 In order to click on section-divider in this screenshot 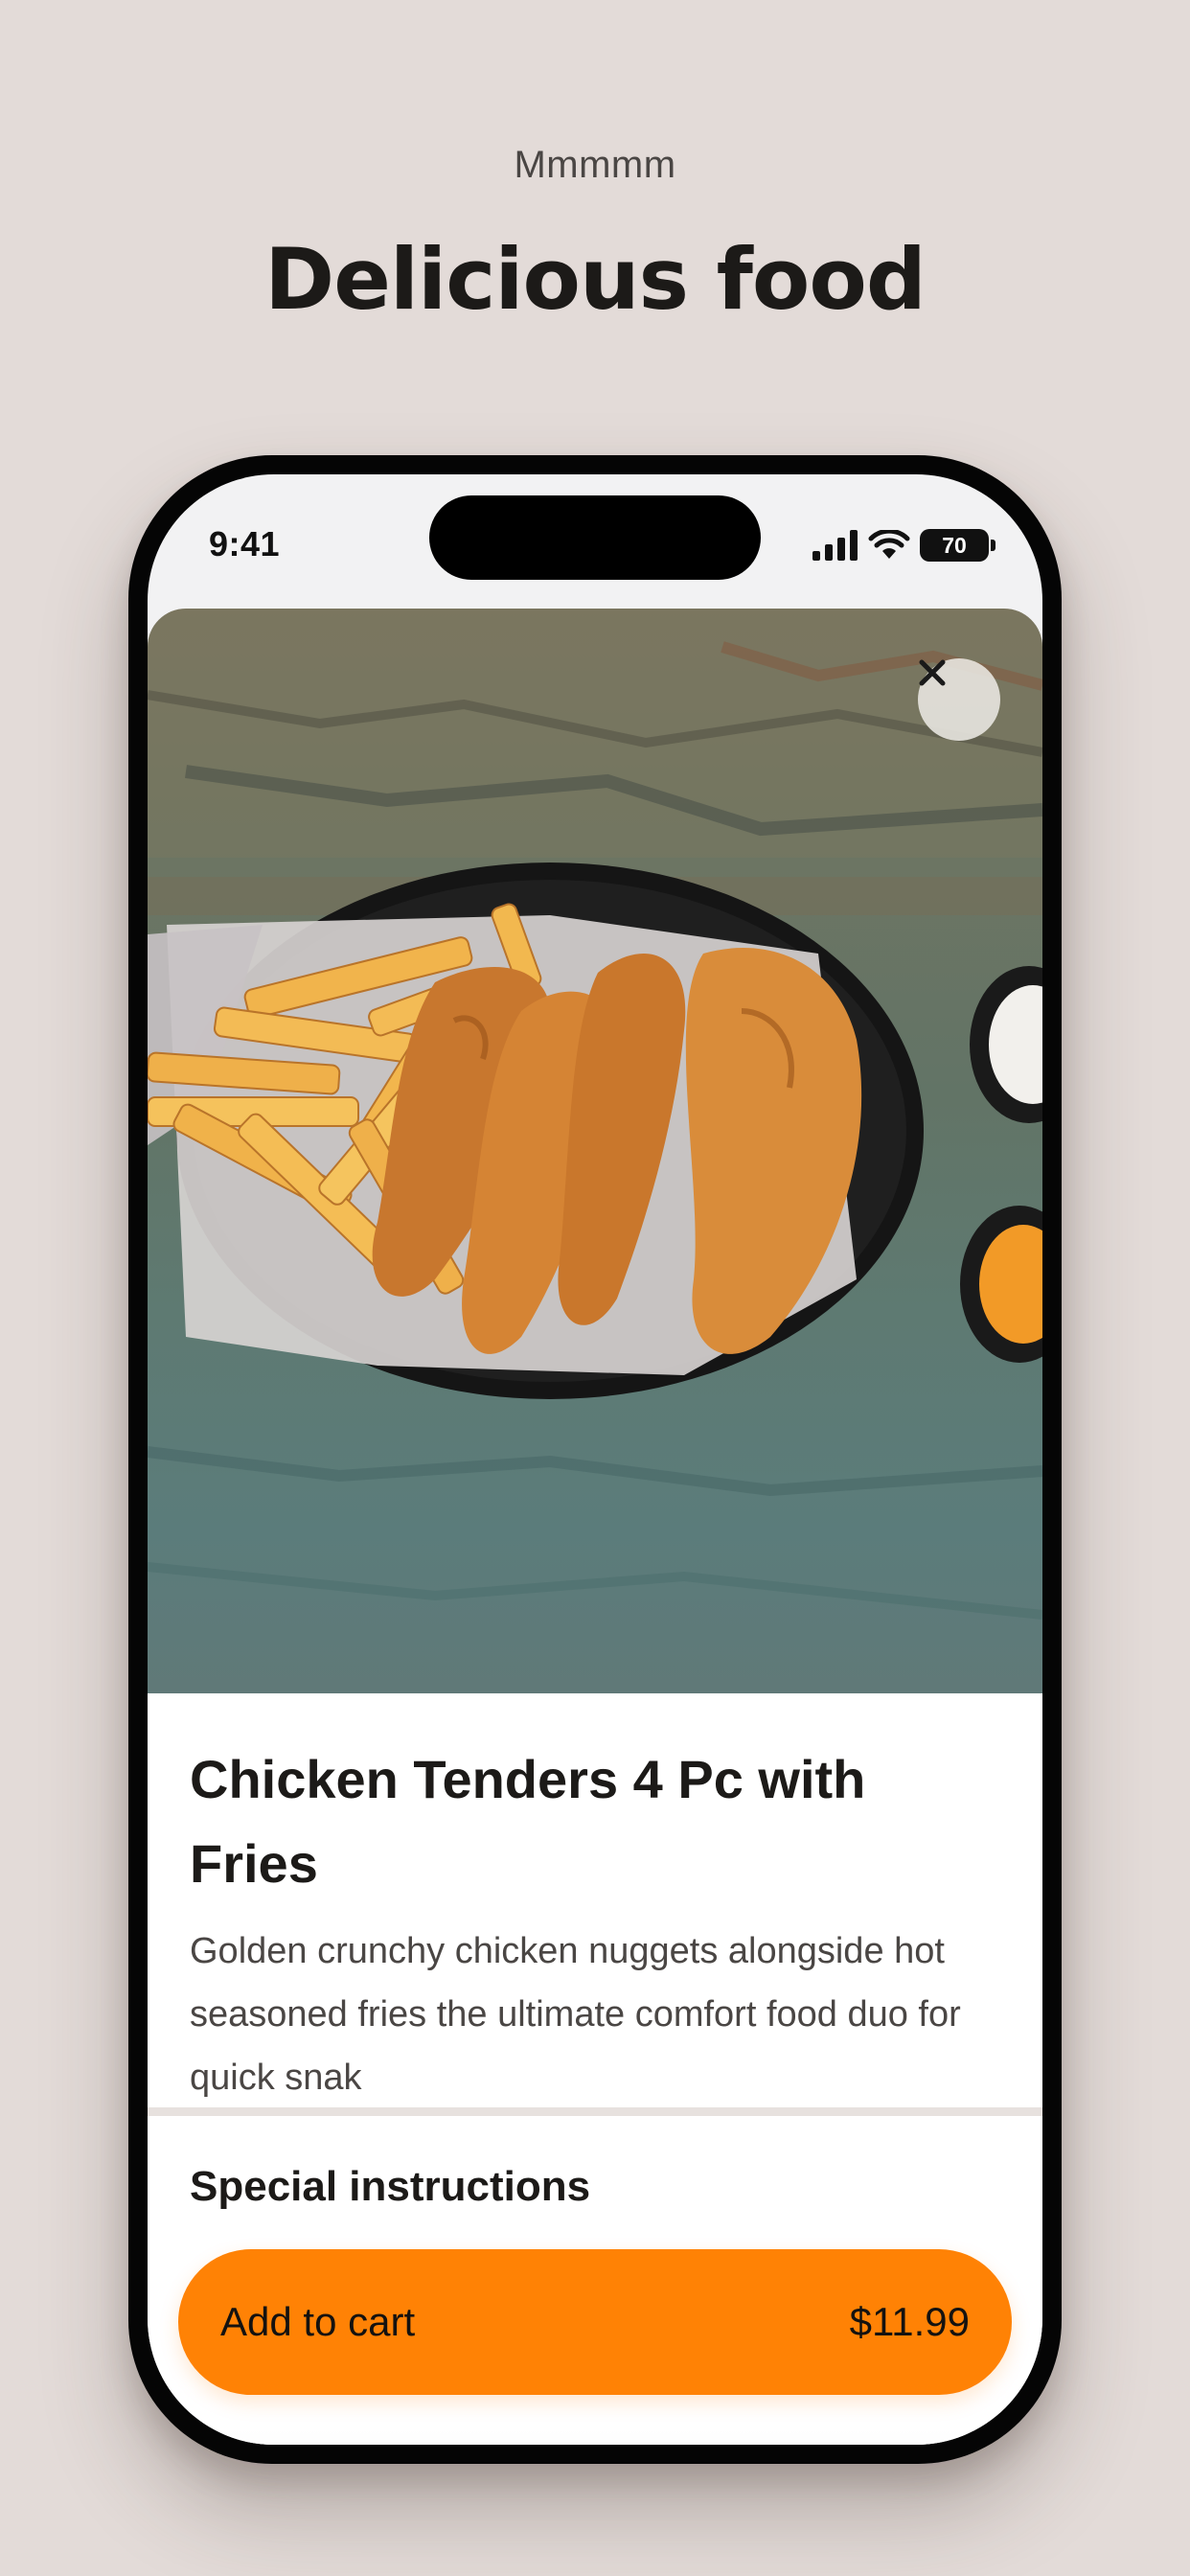, I will do `click(595, 2111)`.